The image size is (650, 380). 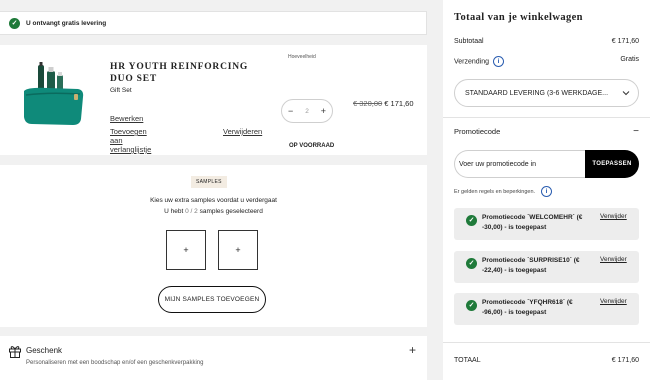 I want to click on expand-gift-button: +, so click(x=412, y=350).